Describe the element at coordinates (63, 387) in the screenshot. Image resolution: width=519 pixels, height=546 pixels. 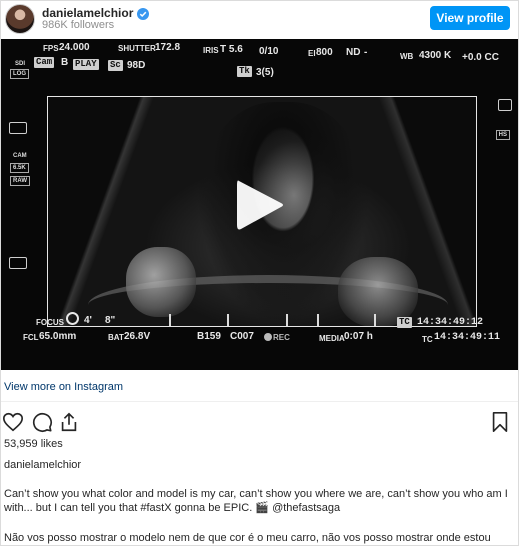
I see `view-more-link: View more on Instagram` at that location.